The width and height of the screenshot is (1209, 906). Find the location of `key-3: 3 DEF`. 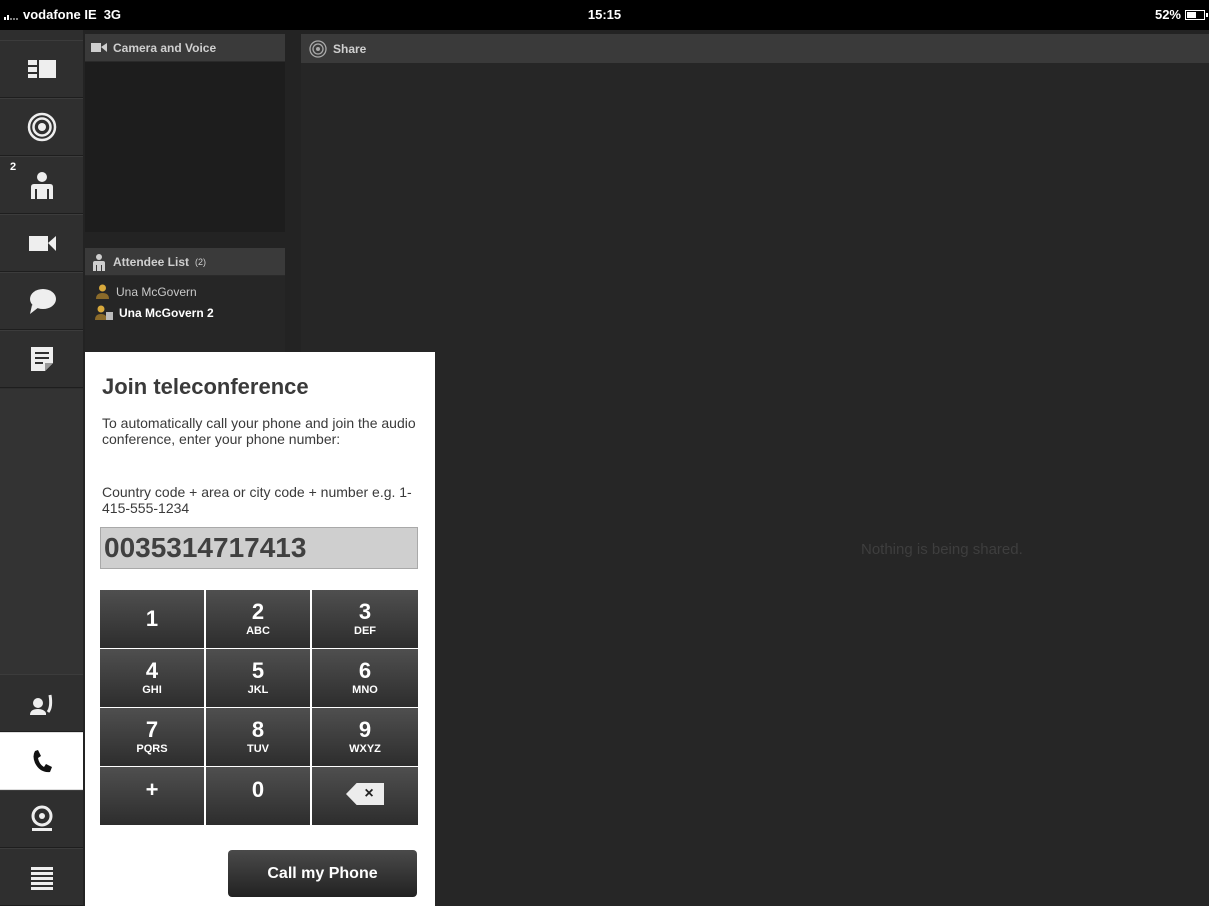

key-3: 3 DEF is located at coordinates (365, 619).